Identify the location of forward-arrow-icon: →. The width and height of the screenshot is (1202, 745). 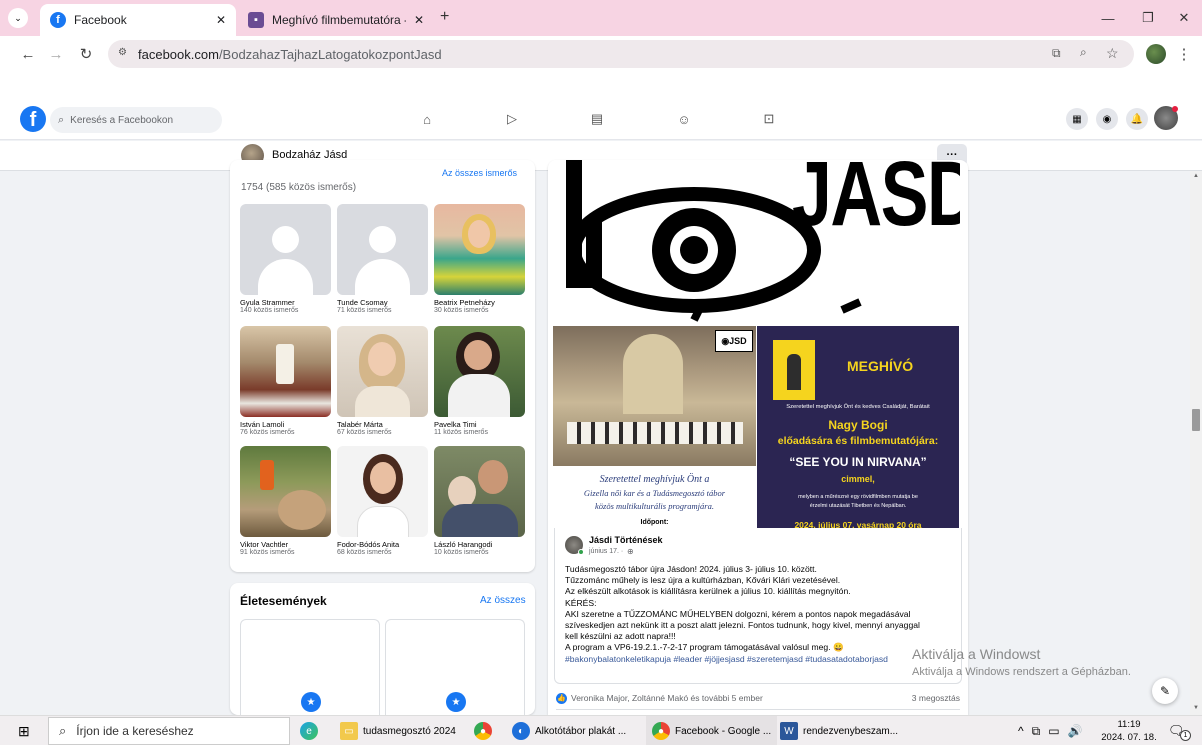
(56, 54).